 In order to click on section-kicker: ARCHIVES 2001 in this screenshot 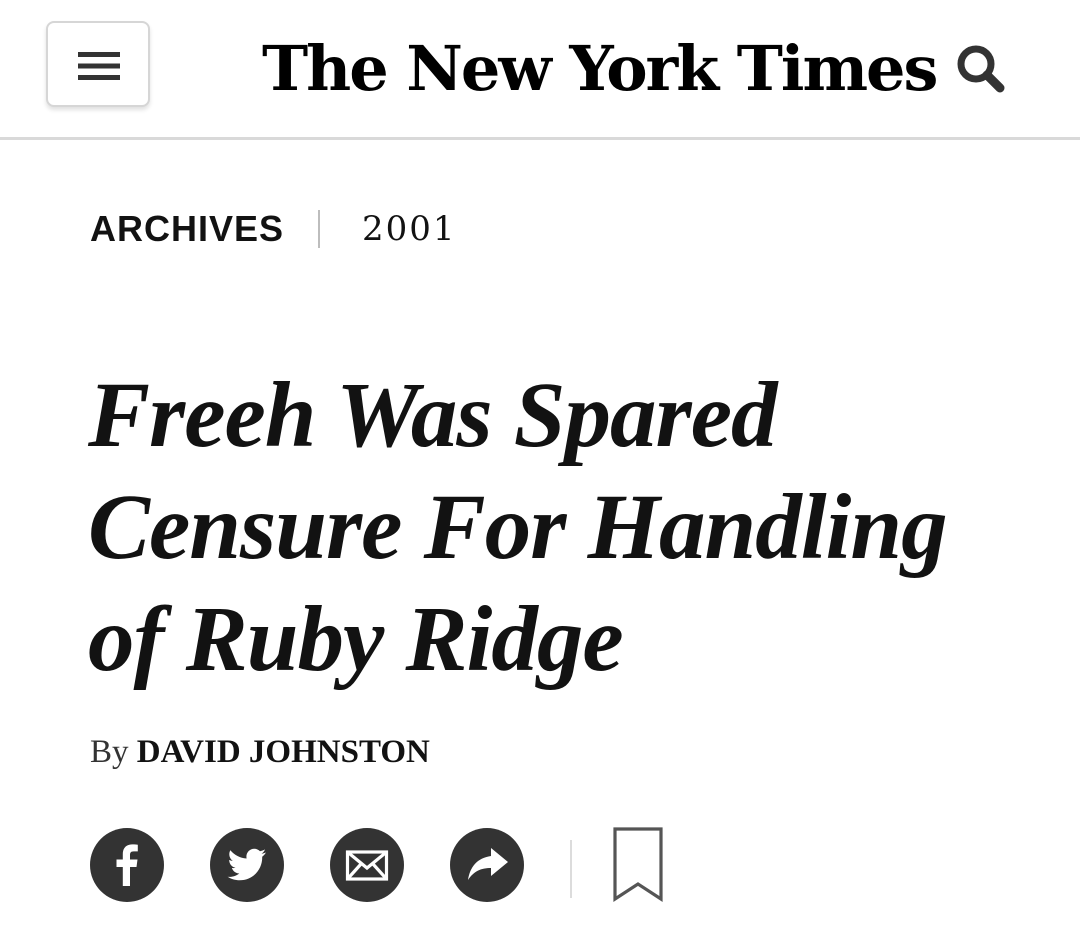, I will do `click(273, 229)`.